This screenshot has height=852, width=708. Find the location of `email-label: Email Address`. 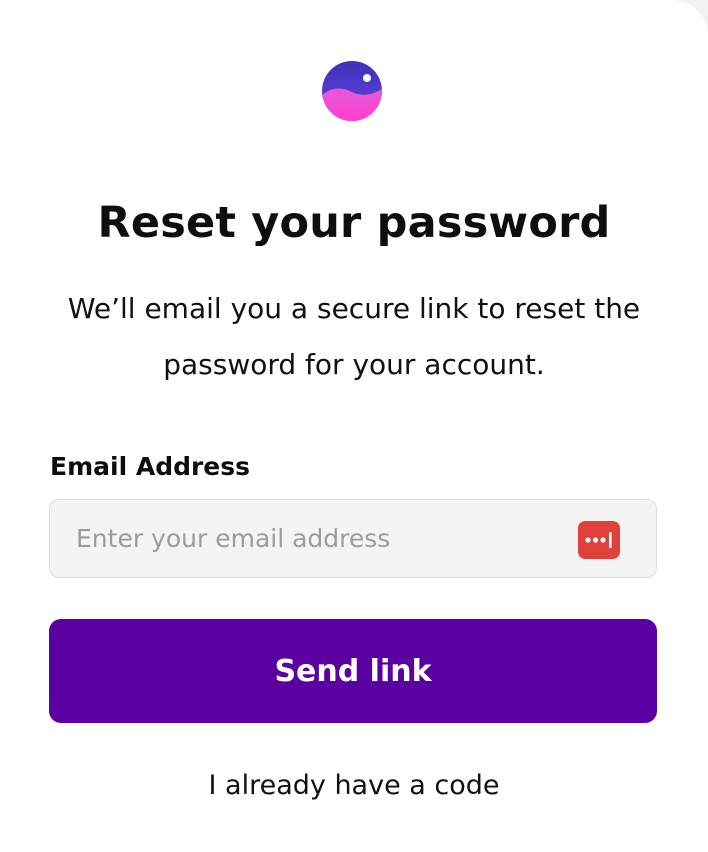

email-label: Email Address is located at coordinates (150, 466).